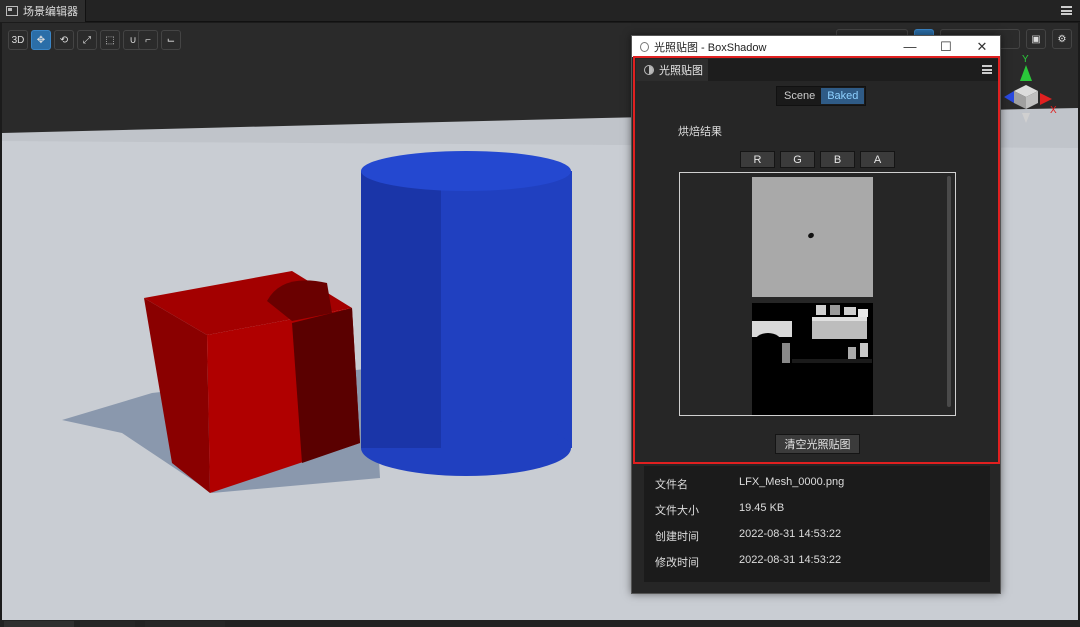 This screenshot has height=627, width=1080. What do you see at coordinates (757, 159) in the screenshot?
I see `channel-r-button: R` at bounding box center [757, 159].